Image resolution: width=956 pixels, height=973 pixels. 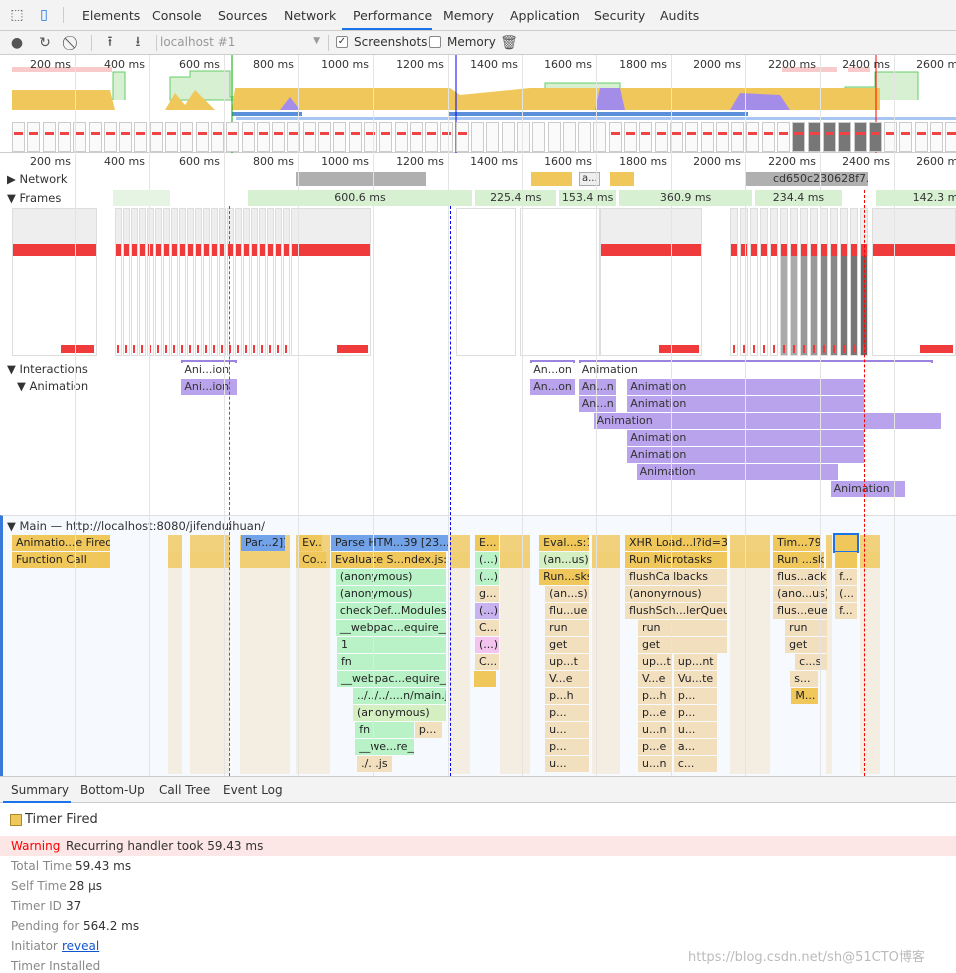 What do you see at coordinates (564, 577) in the screenshot?
I see `flame-chart-event: Run...sks` at bounding box center [564, 577].